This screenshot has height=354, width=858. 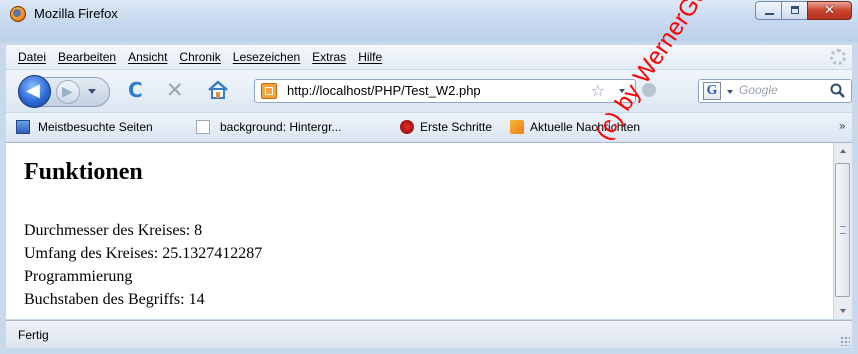 I want to click on home-button, so click(x=218, y=90).